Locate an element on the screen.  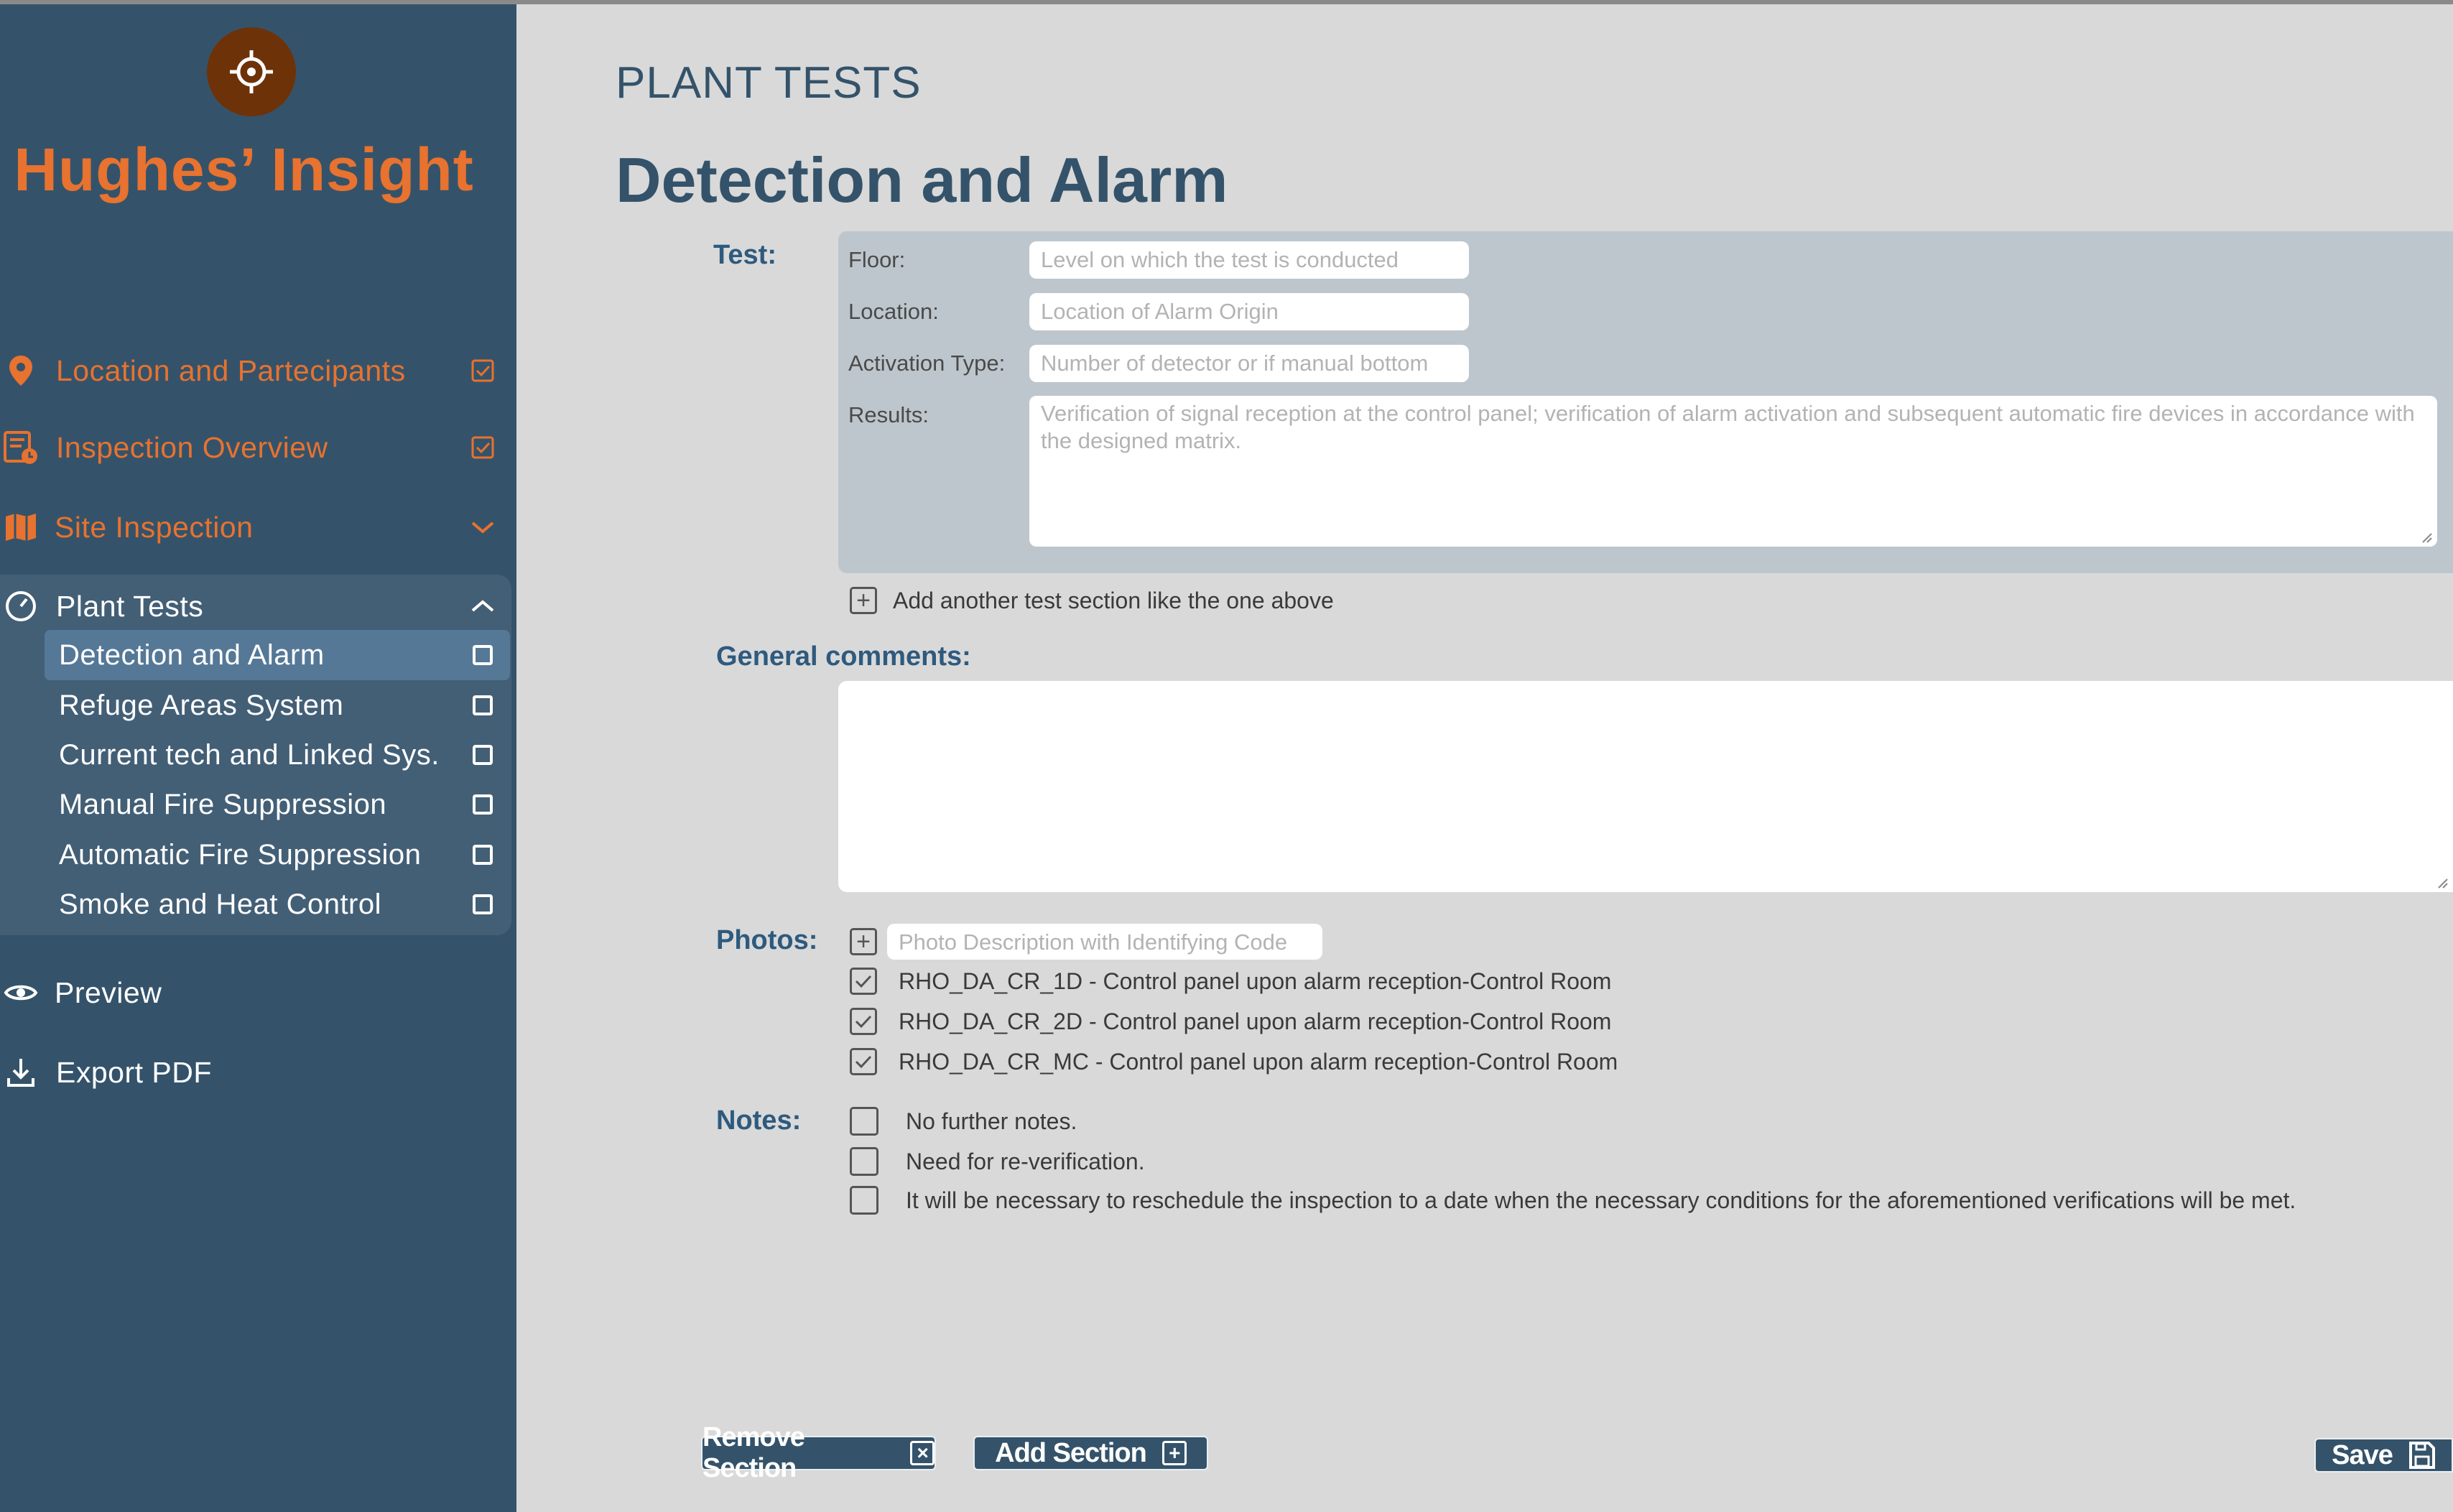
results-label: Results: is located at coordinates (889, 414).